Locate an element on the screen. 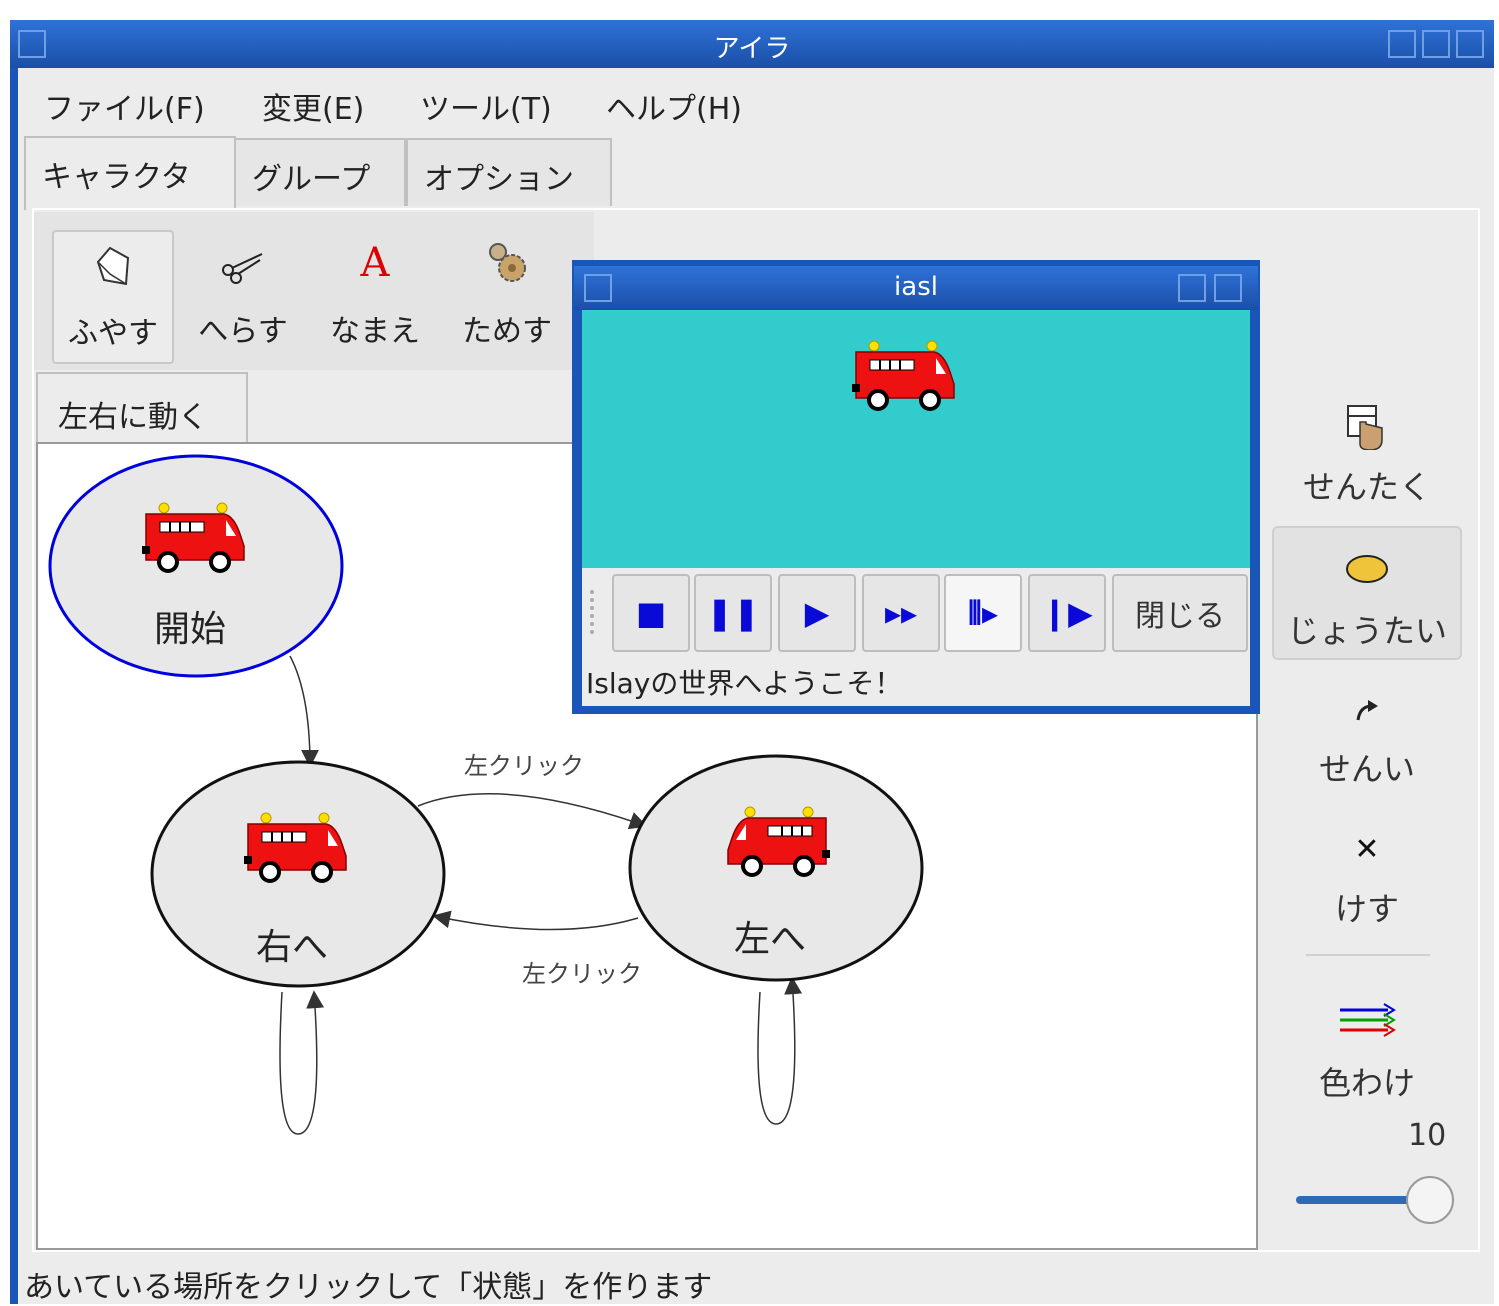 This screenshot has width=1499, height=1306. palette-state: じょうたい is located at coordinates (1367, 593).